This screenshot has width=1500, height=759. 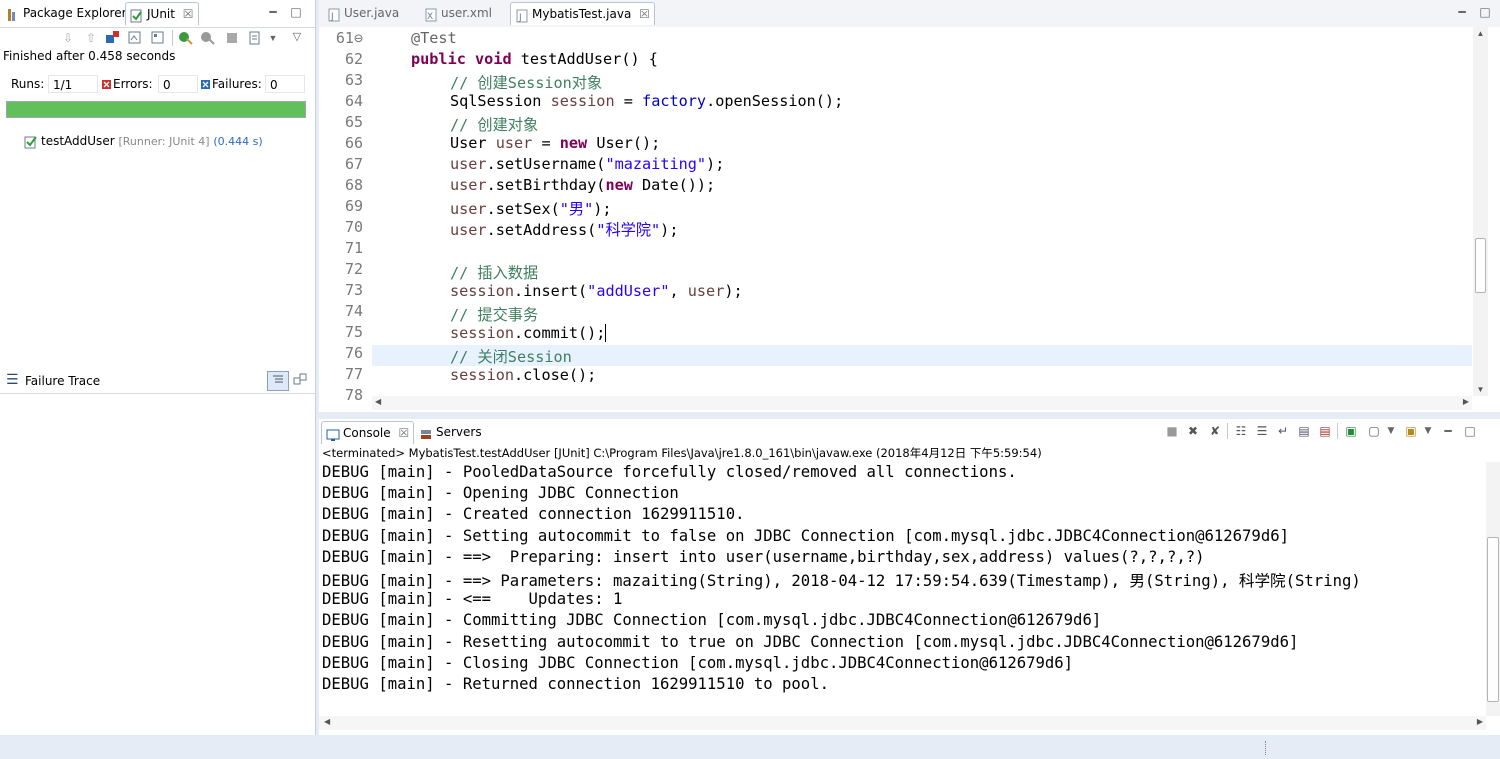 I want to click on show-stderr-icon: ▤, so click(x=1325, y=431).